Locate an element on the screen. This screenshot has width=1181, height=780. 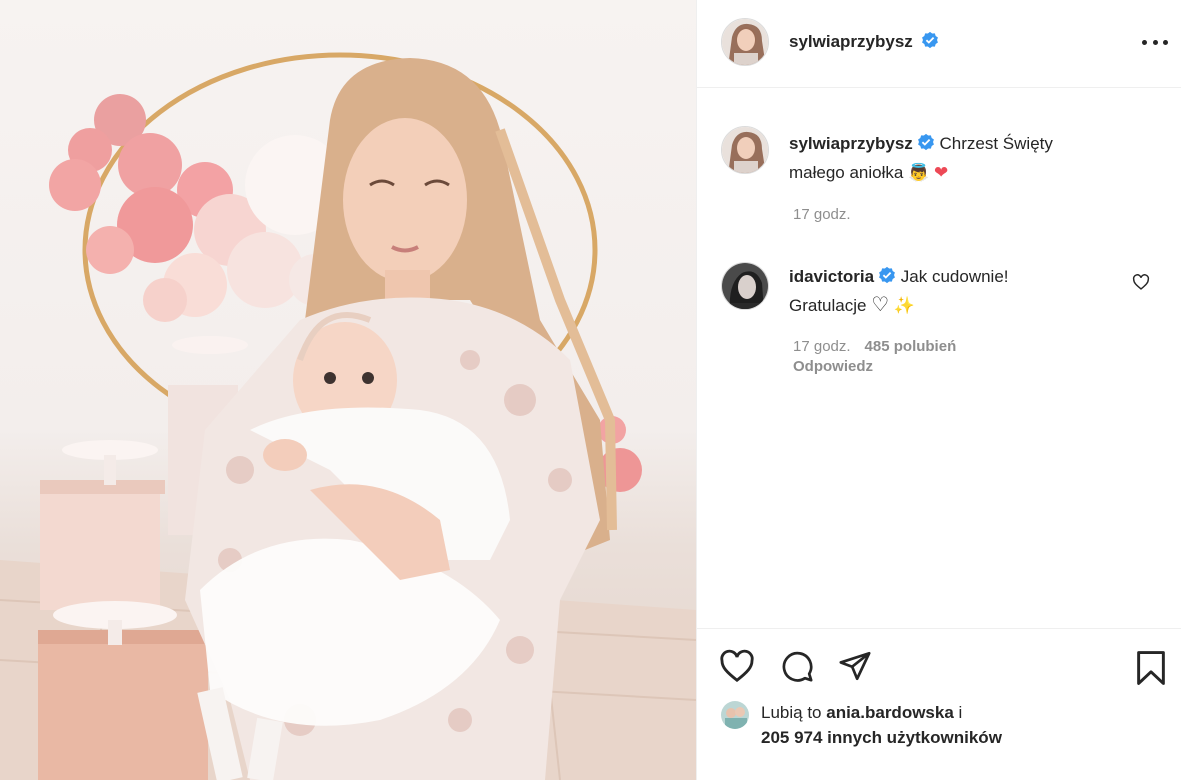
white-heart-emoji-icon: ♡ is located at coordinates (880, 305).